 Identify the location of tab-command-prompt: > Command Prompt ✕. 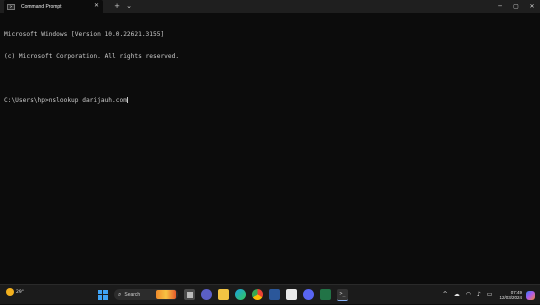
(53, 6).